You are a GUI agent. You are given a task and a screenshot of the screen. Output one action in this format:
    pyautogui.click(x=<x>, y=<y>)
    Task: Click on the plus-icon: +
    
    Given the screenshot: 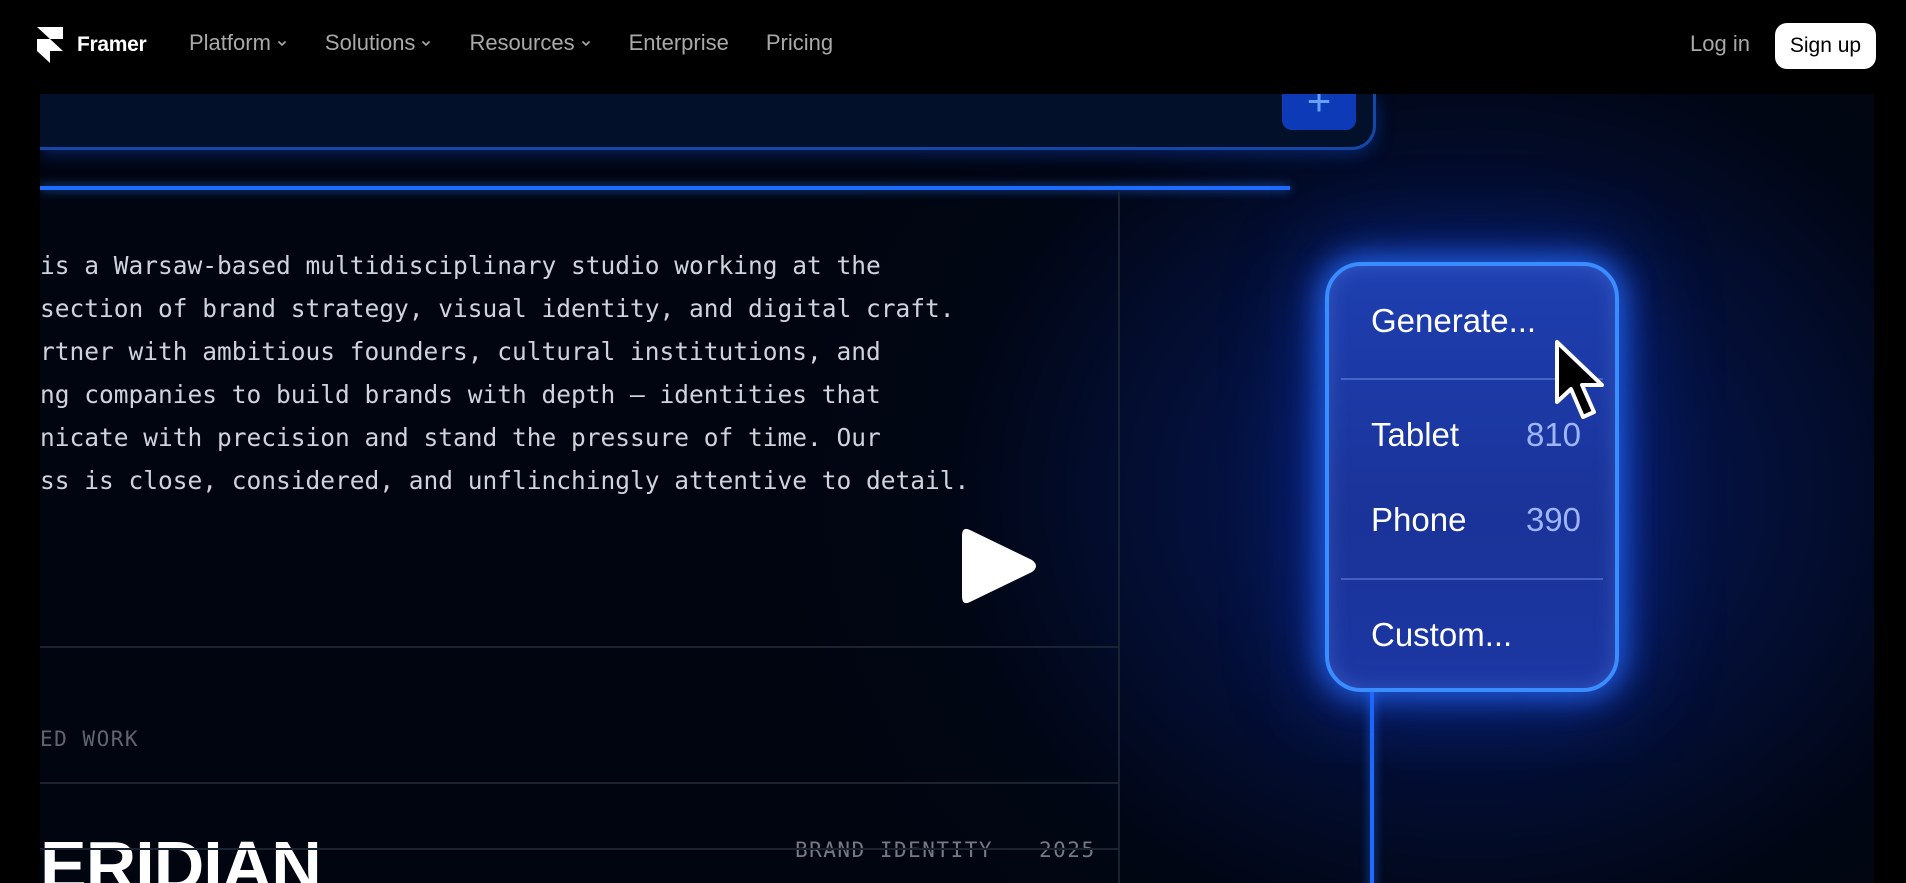 What is the action you would take?
    pyautogui.click(x=1319, y=112)
    